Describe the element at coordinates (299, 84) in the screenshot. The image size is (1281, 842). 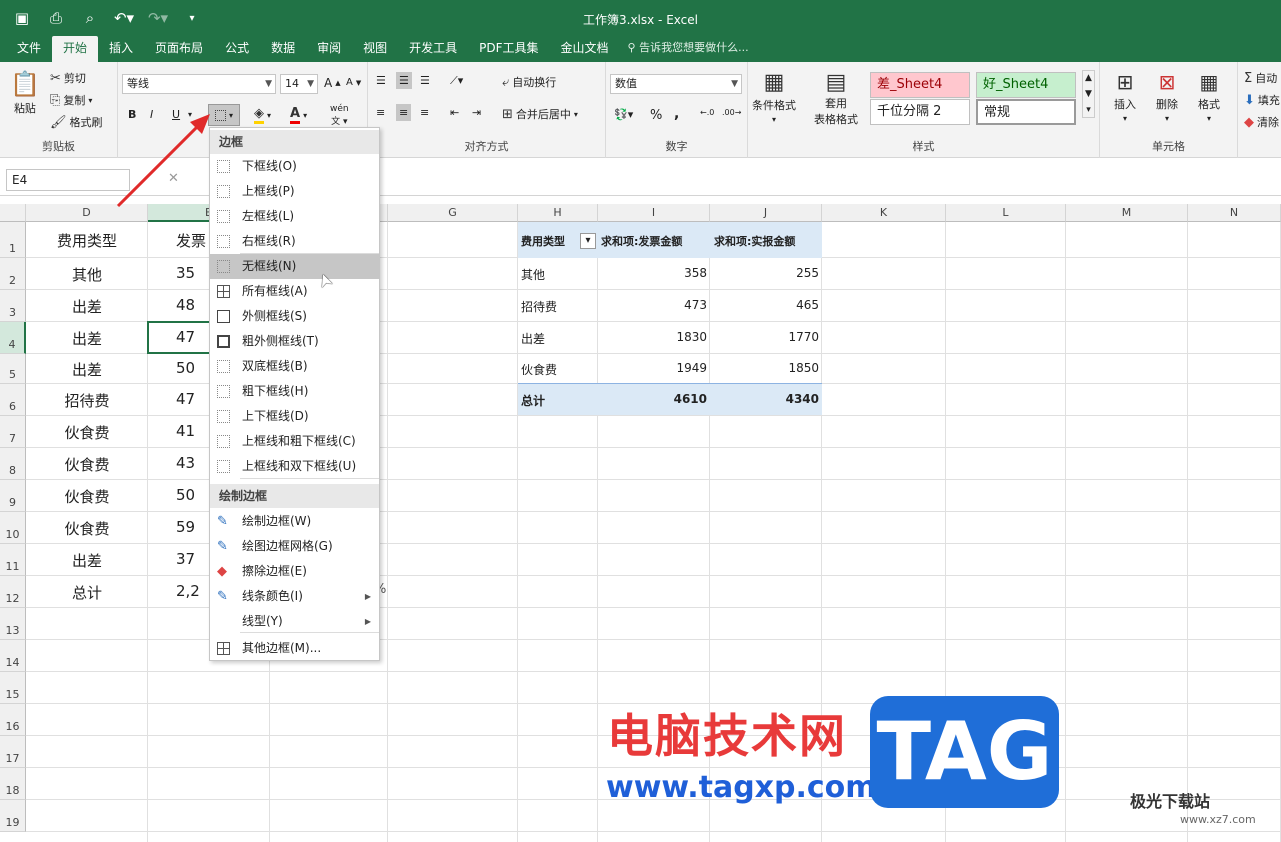
I see `font-size-select: 14 ▼` at that location.